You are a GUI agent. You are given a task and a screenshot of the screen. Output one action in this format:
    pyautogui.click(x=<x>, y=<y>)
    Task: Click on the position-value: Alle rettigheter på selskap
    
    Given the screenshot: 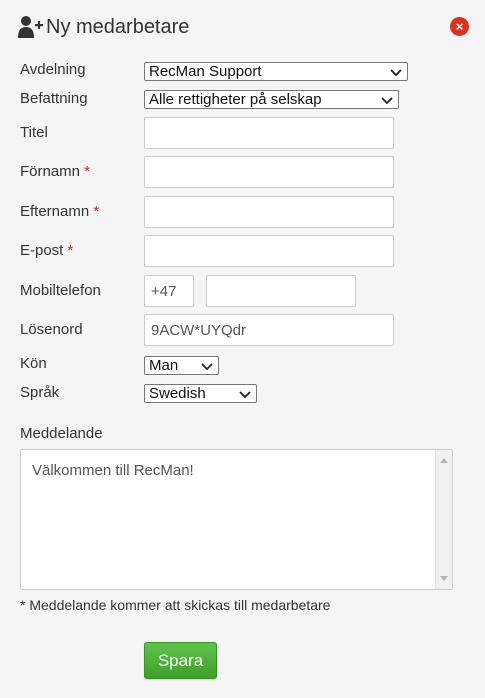 What is the action you would take?
    pyautogui.click(x=235, y=99)
    